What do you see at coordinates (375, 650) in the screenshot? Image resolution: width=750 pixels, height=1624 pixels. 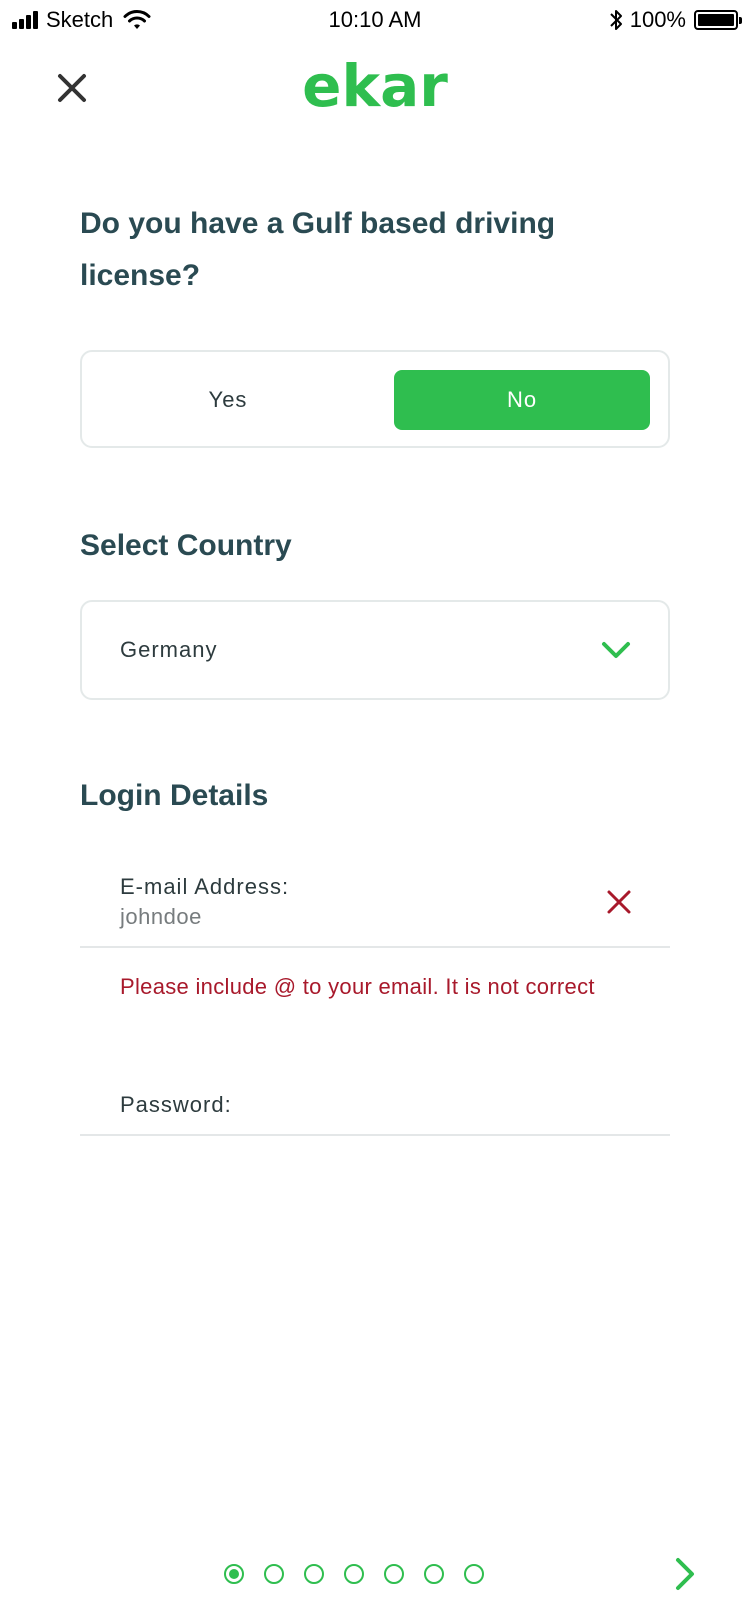 I see `country-select: Germany` at bounding box center [375, 650].